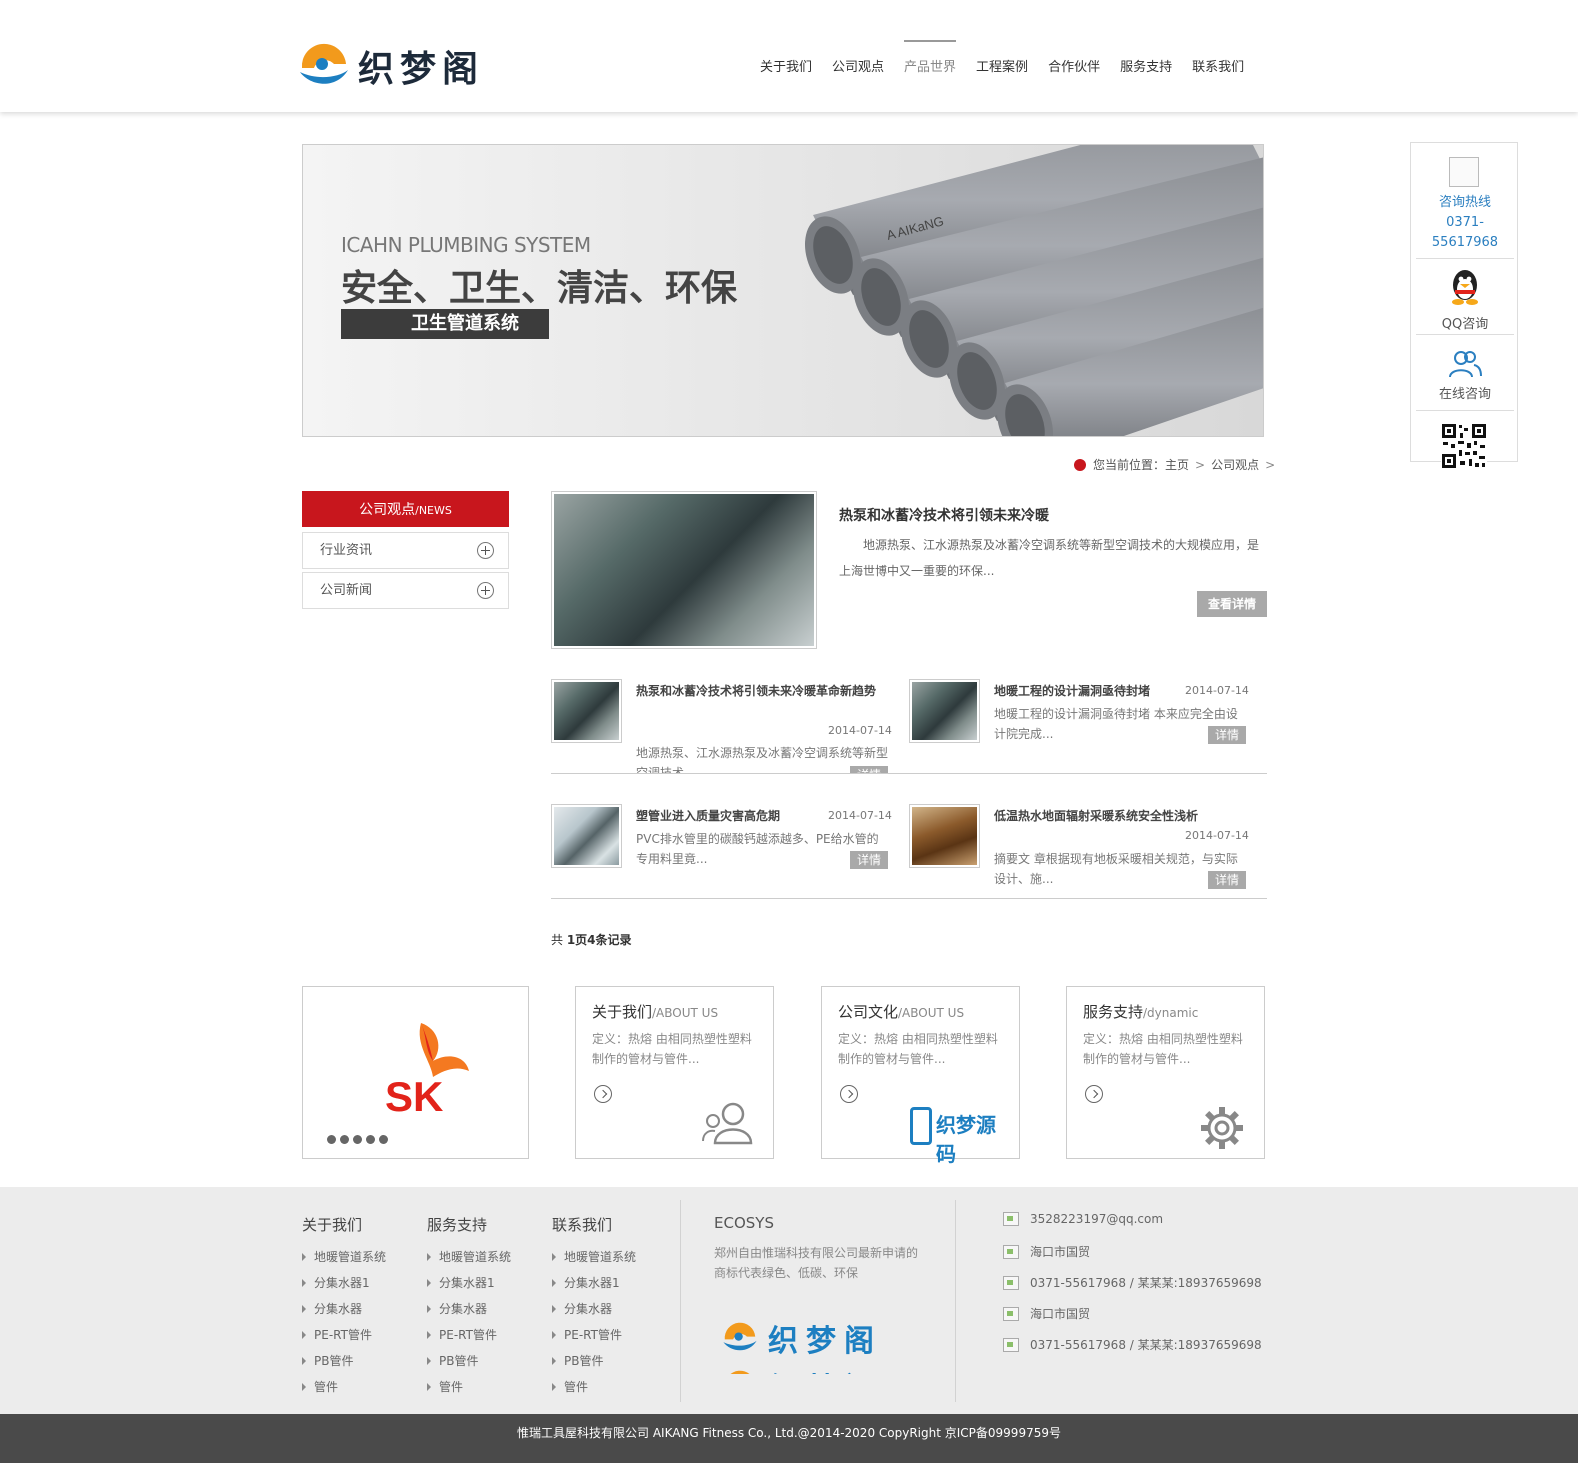 The height and width of the screenshot is (1463, 1578). Describe the element at coordinates (1232, 604) in the screenshot. I see `view-details-button: 查看详情` at that location.